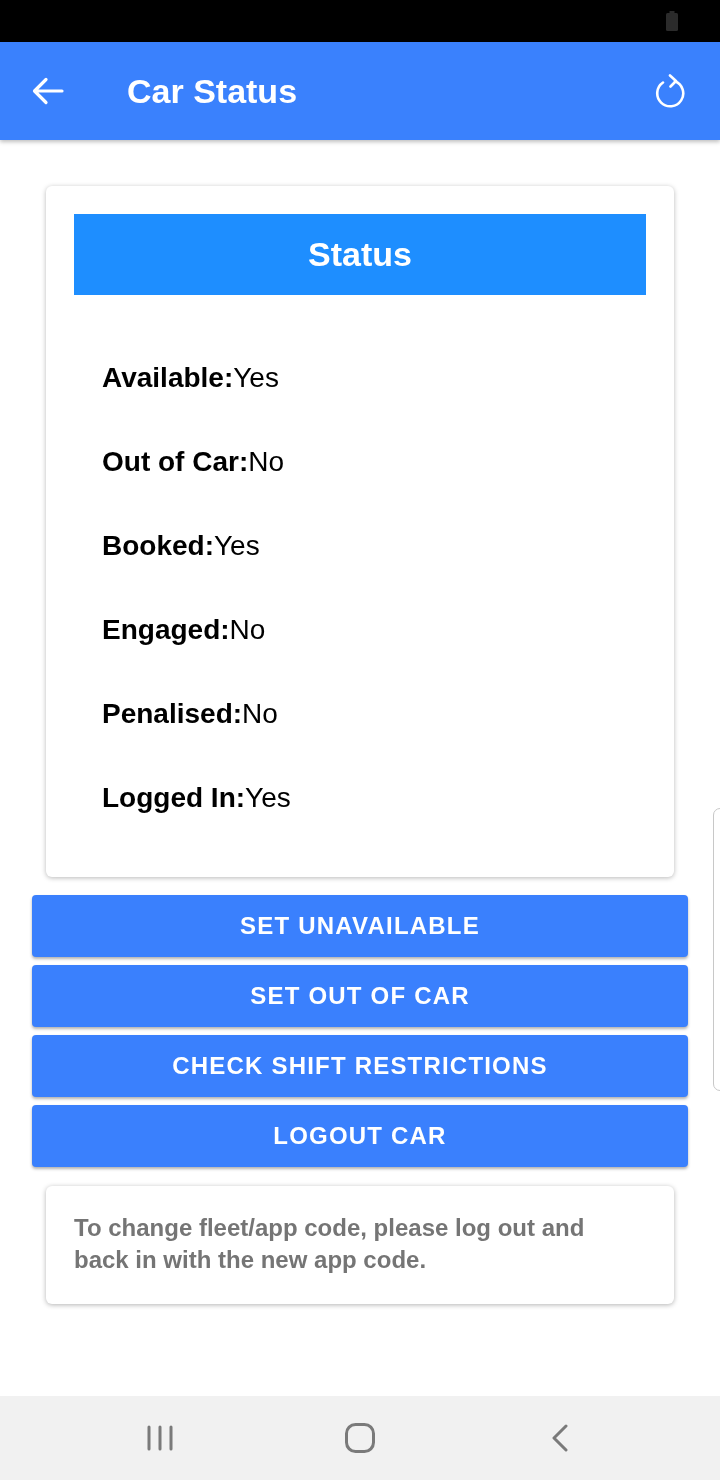 The image size is (720, 1480). What do you see at coordinates (360, 926) in the screenshot?
I see `action-button: SET UNAVAILABLE` at bounding box center [360, 926].